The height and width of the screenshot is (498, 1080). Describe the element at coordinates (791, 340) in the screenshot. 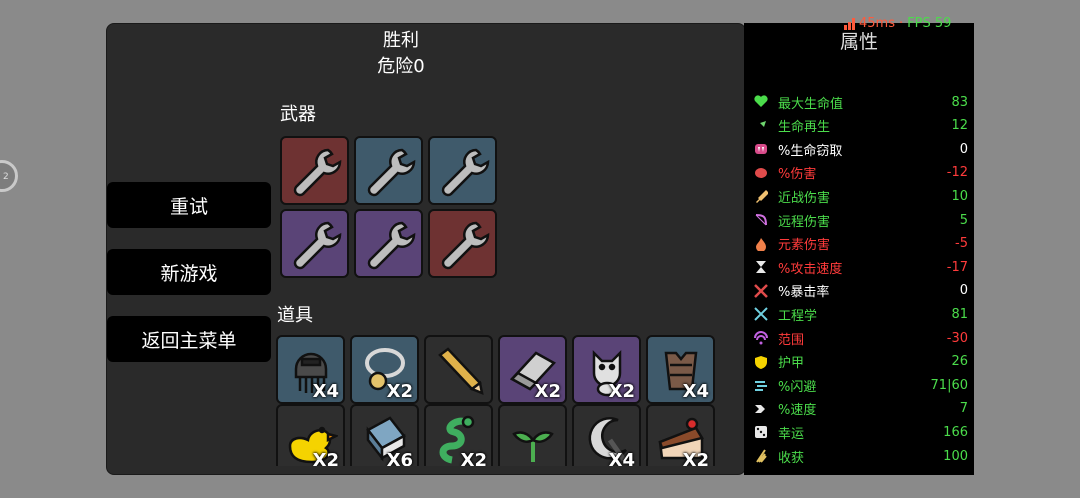

I see `stat-label: 范围` at that location.